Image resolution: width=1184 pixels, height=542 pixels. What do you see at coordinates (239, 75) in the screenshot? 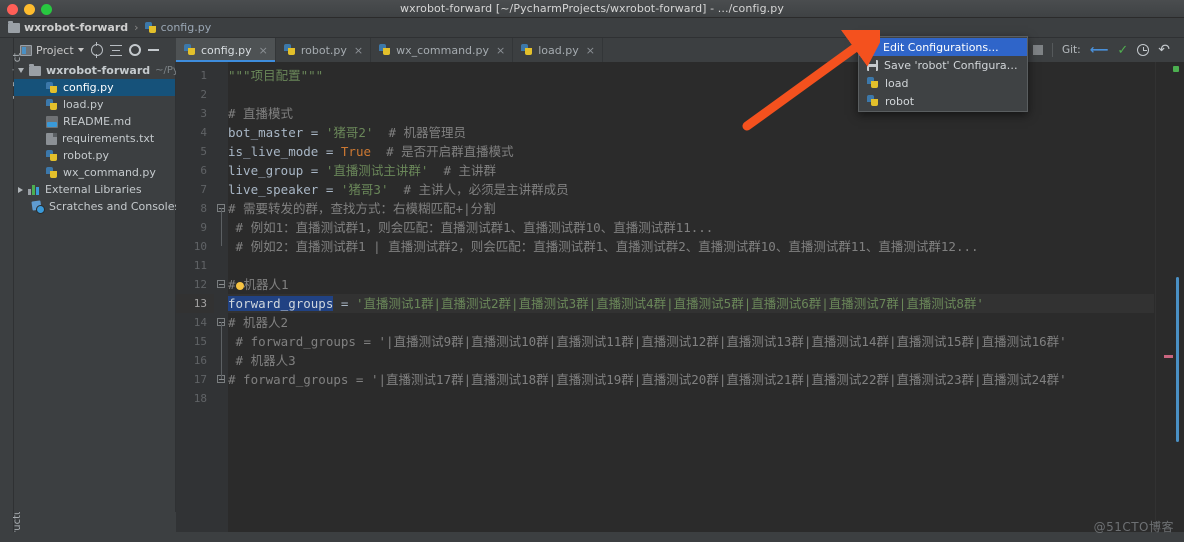
I see `code-token: """` at bounding box center [239, 75].